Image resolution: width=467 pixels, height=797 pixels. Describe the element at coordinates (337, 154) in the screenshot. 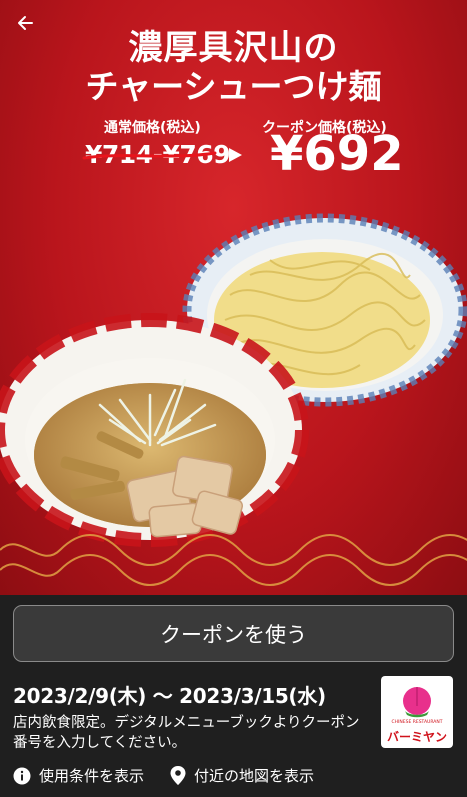

I see `coupon-price: ¥692` at that location.